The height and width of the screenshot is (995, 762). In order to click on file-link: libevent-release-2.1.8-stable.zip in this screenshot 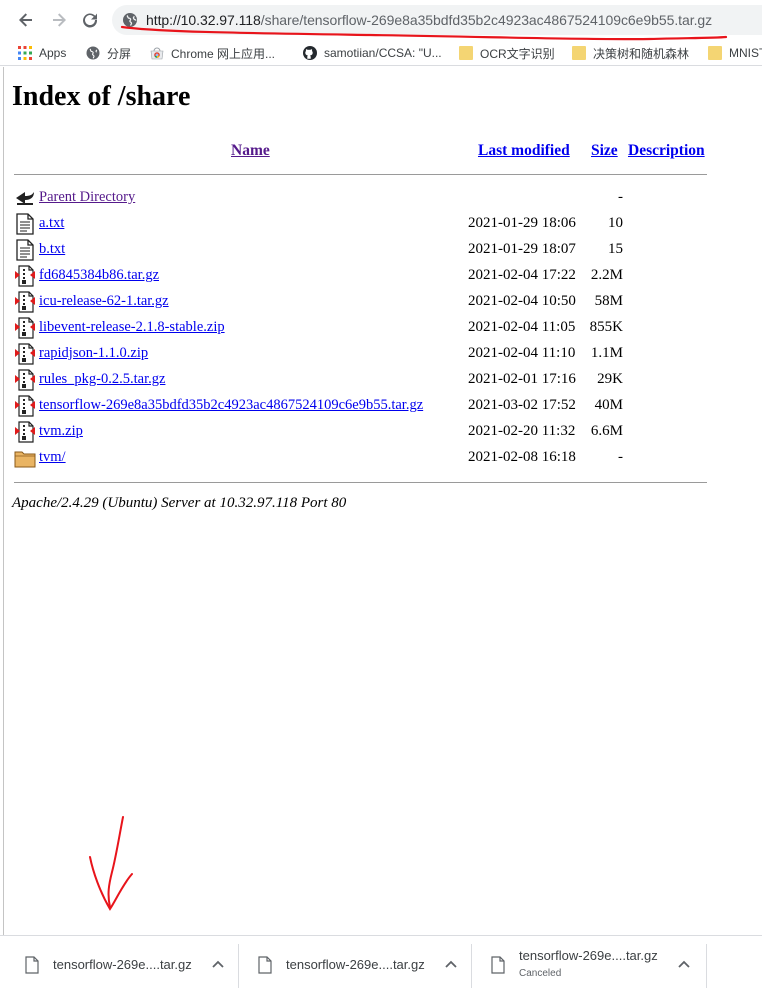, I will do `click(132, 327)`.